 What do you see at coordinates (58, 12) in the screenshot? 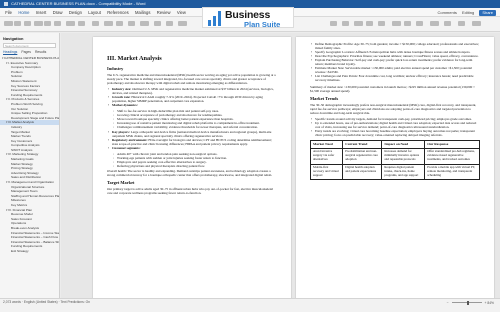
I see `menu-tab-draw: Draw` at bounding box center [58, 12].